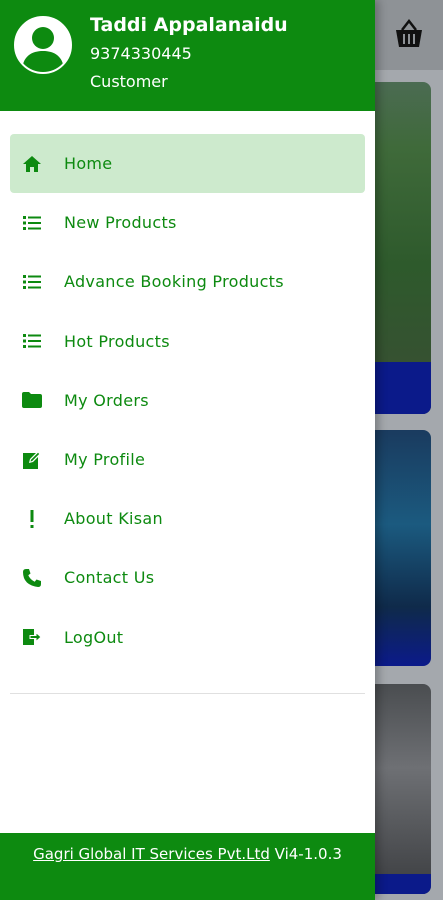  What do you see at coordinates (187, 164) in the screenshot?
I see `menu-item-home: Home` at bounding box center [187, 164].